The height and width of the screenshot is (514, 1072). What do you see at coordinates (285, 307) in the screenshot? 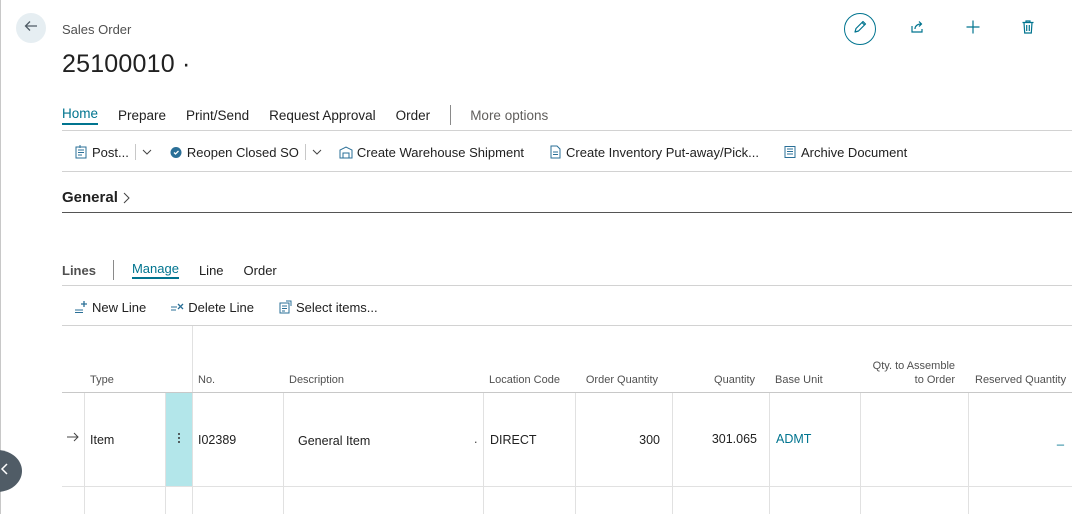
I see `select-items-icon` at bounding box center [285, 307].